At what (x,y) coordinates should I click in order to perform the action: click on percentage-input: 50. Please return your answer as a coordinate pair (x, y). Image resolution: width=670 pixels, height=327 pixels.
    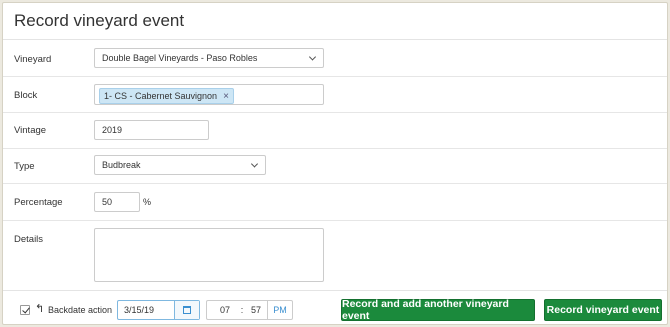
    Looking at the image, I should click on (117, 202).